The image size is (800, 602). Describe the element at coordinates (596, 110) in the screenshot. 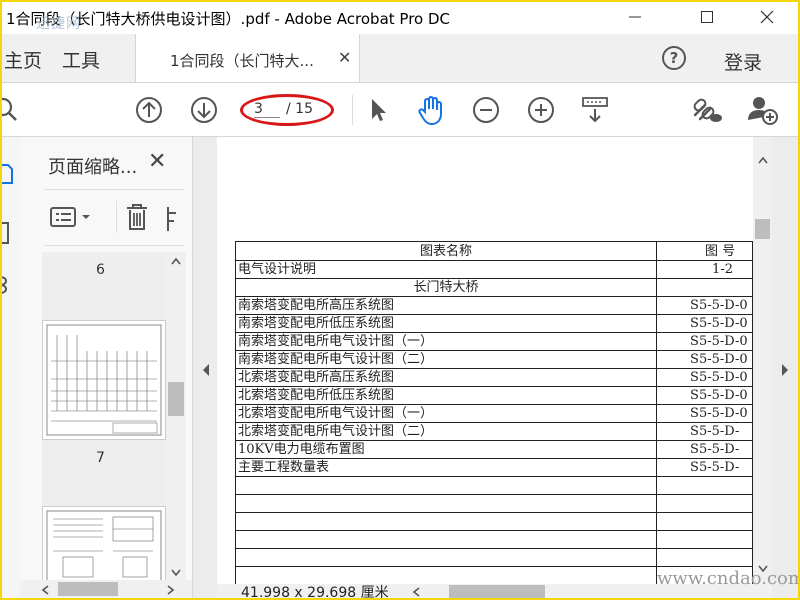

I see `scroll-mode-button` at that location.